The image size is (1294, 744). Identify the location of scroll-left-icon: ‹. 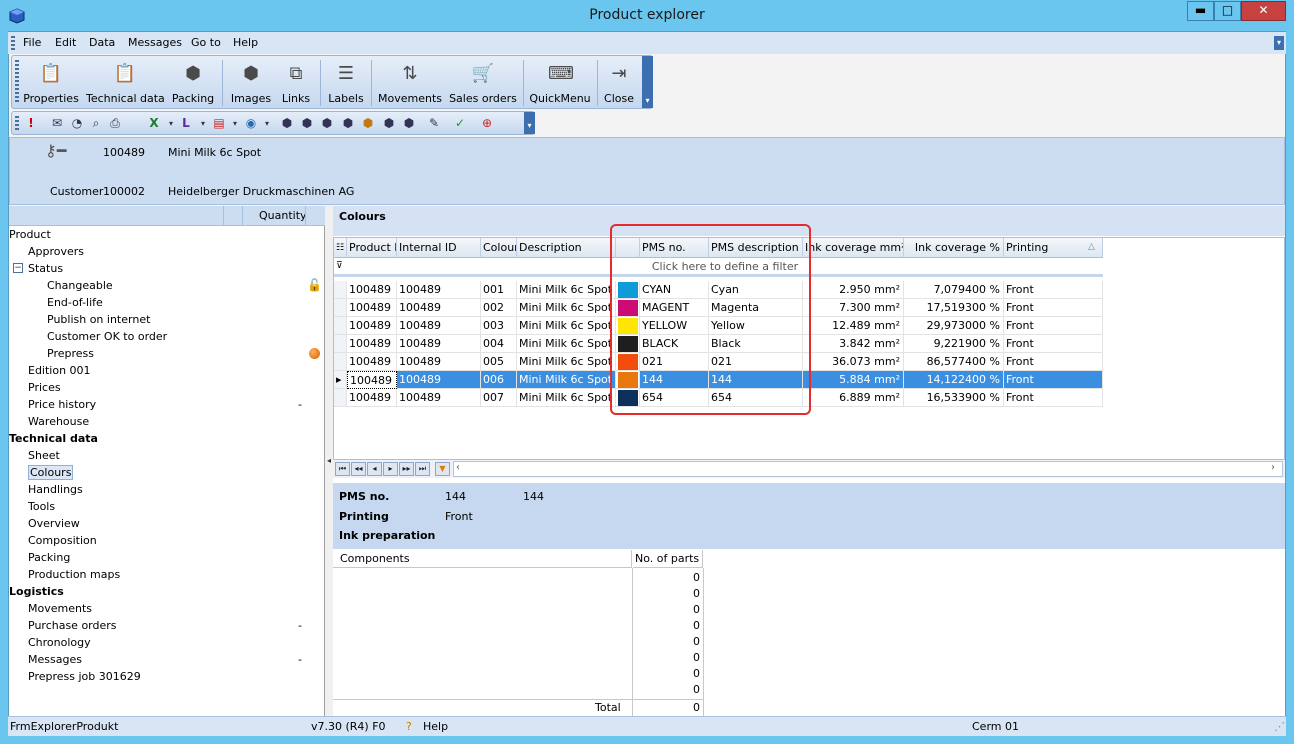
(458, 467).